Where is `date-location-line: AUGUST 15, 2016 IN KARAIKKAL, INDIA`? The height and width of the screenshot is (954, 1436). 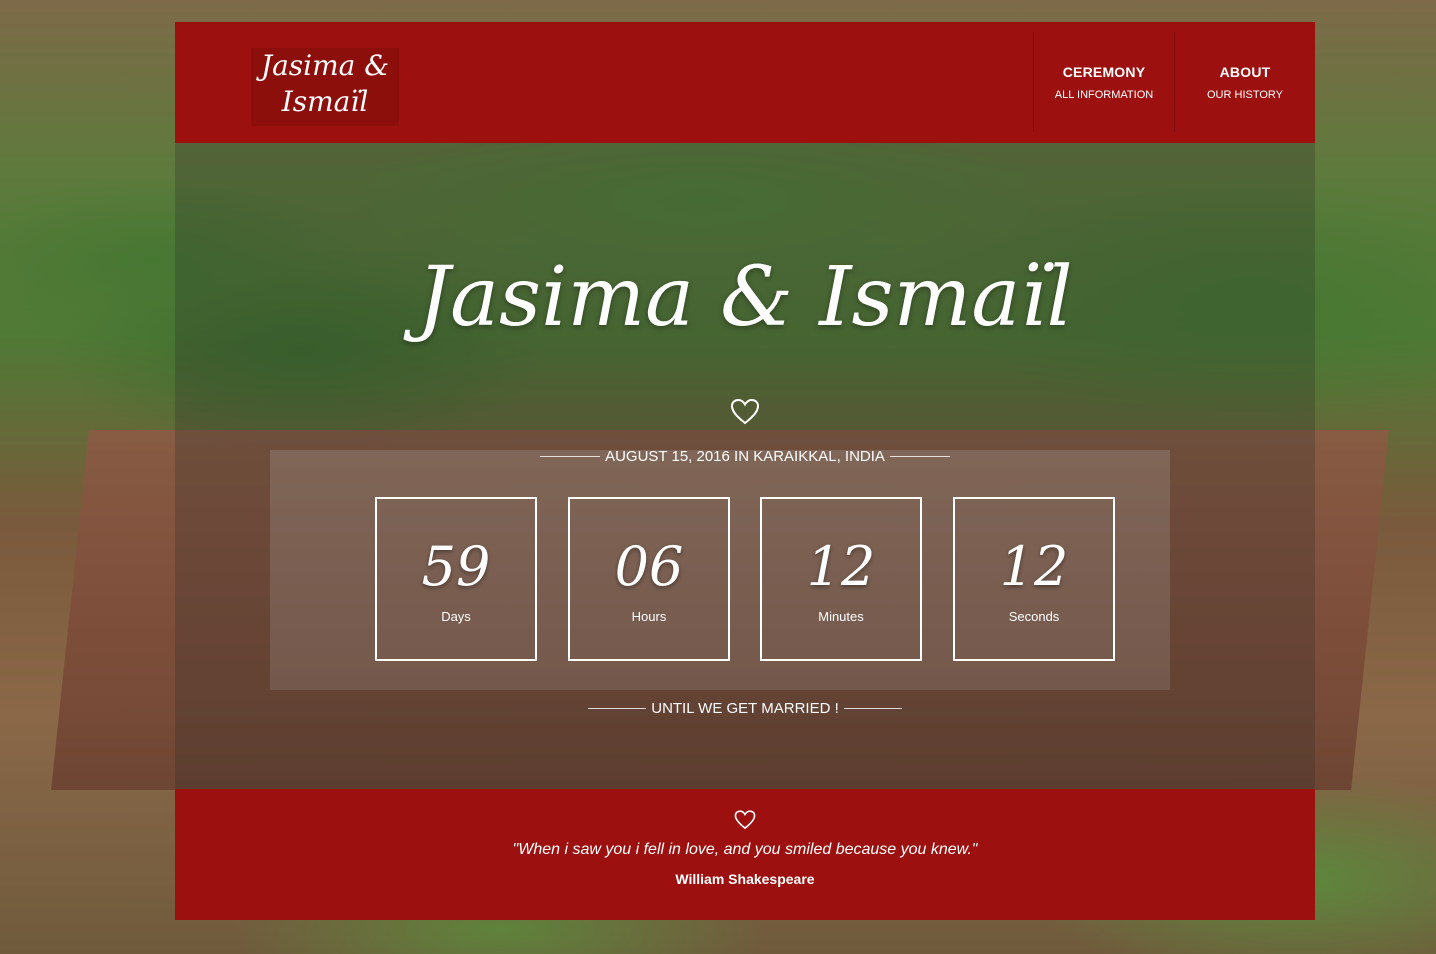
date-location-line: AUGUST 15, 2016 IN KARAIKKAL, INDIA is located at coordinates (745, 456).